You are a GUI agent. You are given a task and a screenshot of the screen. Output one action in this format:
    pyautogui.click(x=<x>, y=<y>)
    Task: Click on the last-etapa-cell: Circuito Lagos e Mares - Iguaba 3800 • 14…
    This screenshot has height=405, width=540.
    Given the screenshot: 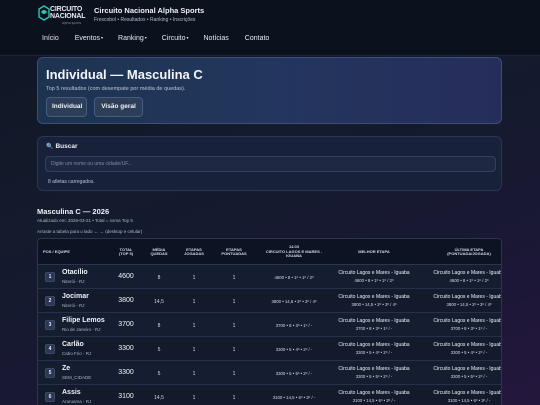 What is the action you would take?
    pyautogui.click(x=462, y=300)
    